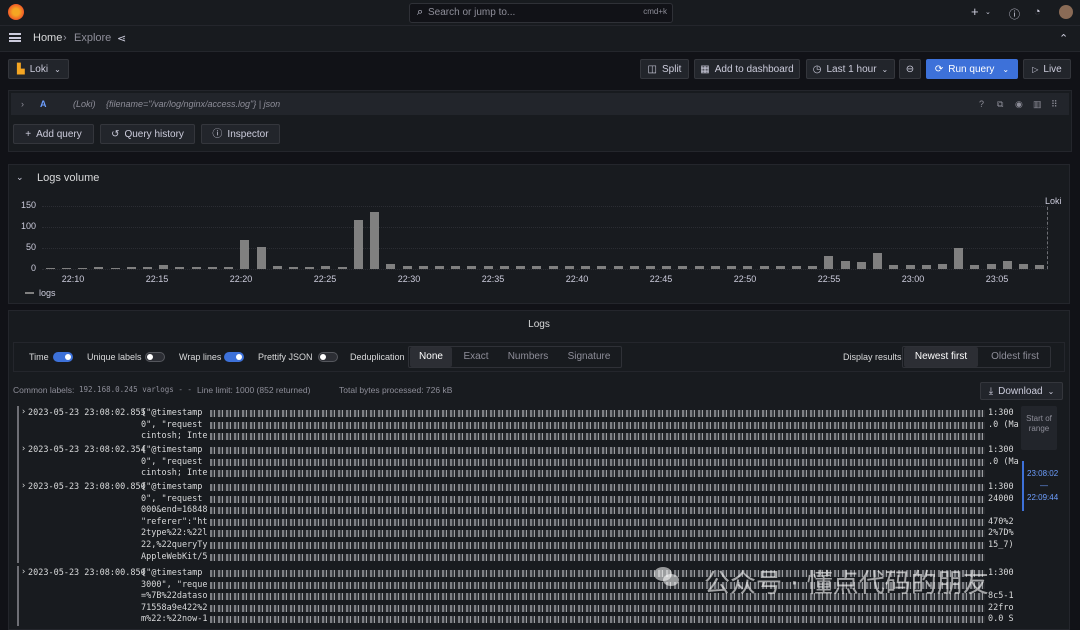 The width and height of the screenshot is (1080, 630). What do you see at coordinates (174, 510) in the screenshot?
I see `log-line-text: 000&end=16848` at bounding box center [174, 510].